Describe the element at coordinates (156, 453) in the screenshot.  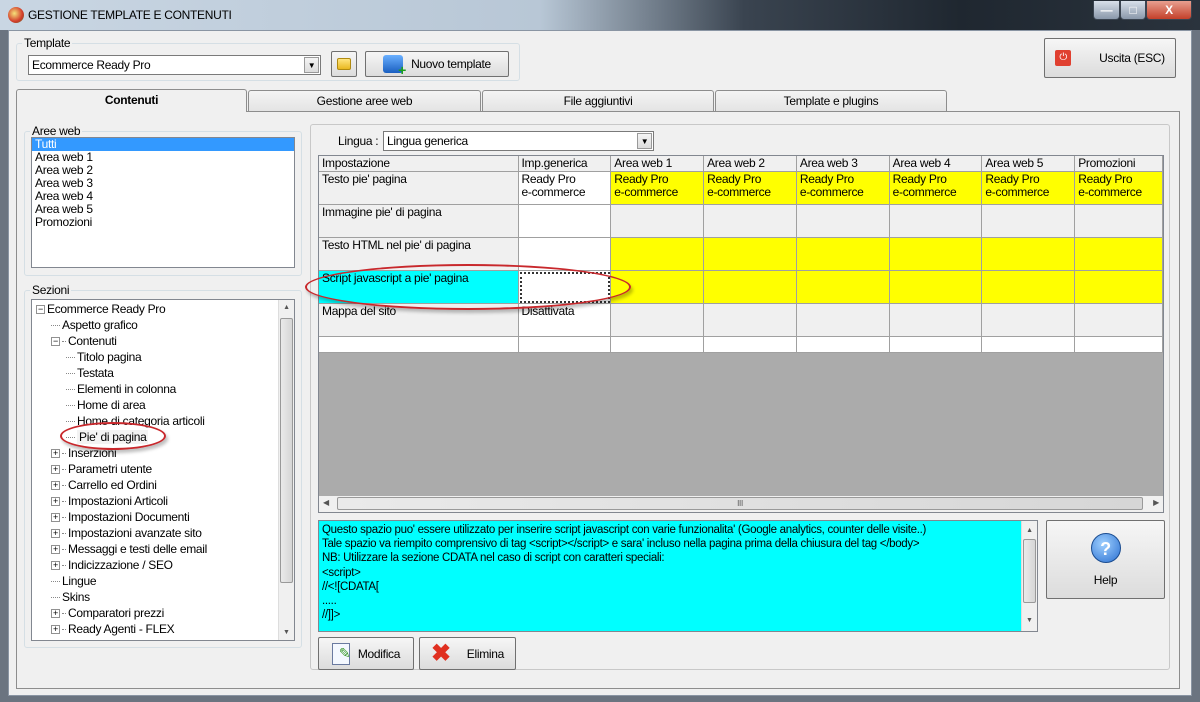
I see `tree-item: + Inserzioni` at that location.